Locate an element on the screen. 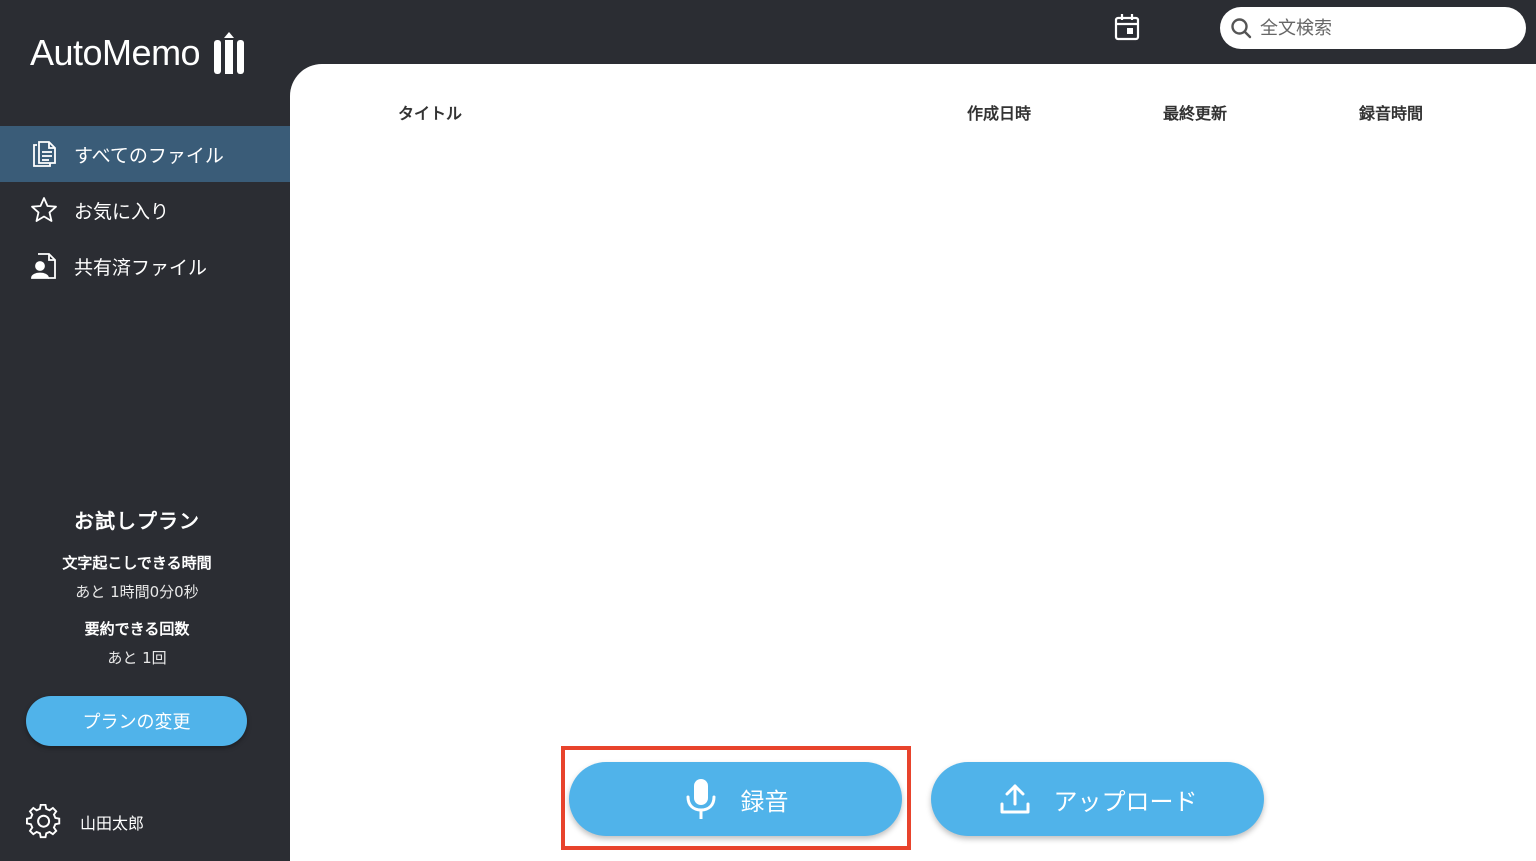 The height and width of the screenshot is (861, 1536). app-name: AutoMemo is located at coordinates (115, 52).